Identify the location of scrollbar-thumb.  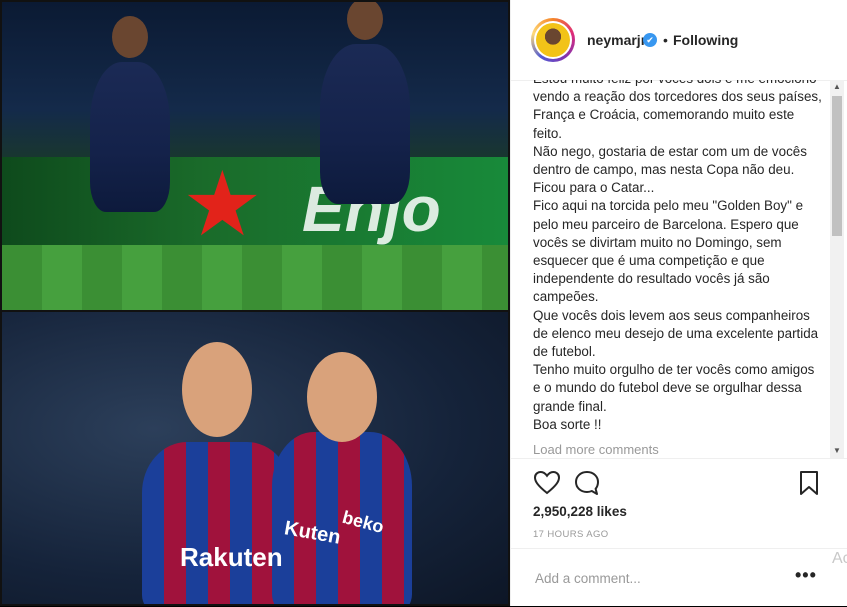
(837, 166).